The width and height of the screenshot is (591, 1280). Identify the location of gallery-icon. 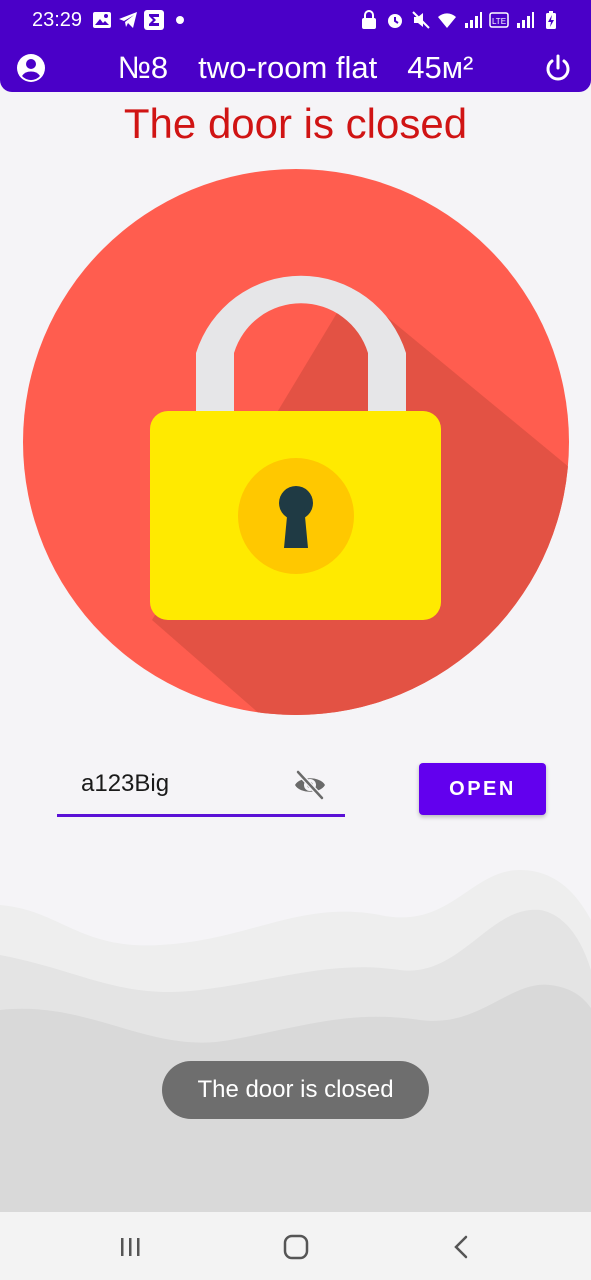
(102, 20).